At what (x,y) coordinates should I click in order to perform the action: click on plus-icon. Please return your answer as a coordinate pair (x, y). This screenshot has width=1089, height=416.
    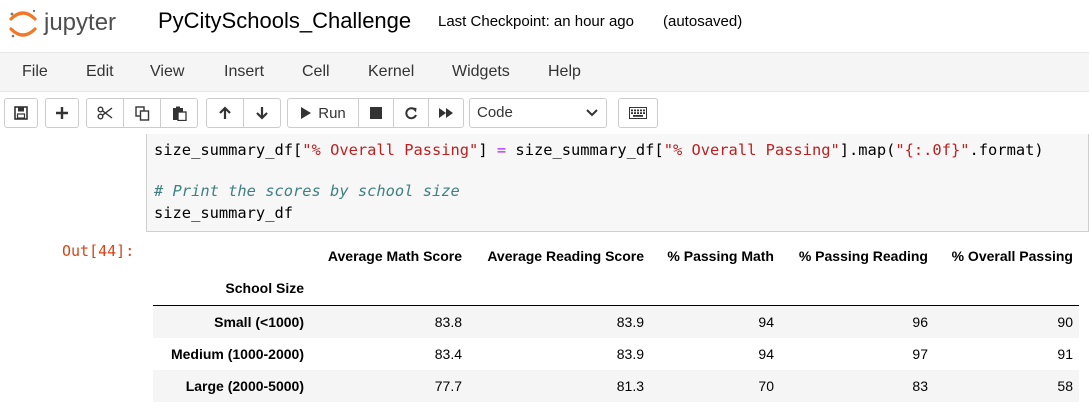
    Looking at the image, I should click on (62, 113).